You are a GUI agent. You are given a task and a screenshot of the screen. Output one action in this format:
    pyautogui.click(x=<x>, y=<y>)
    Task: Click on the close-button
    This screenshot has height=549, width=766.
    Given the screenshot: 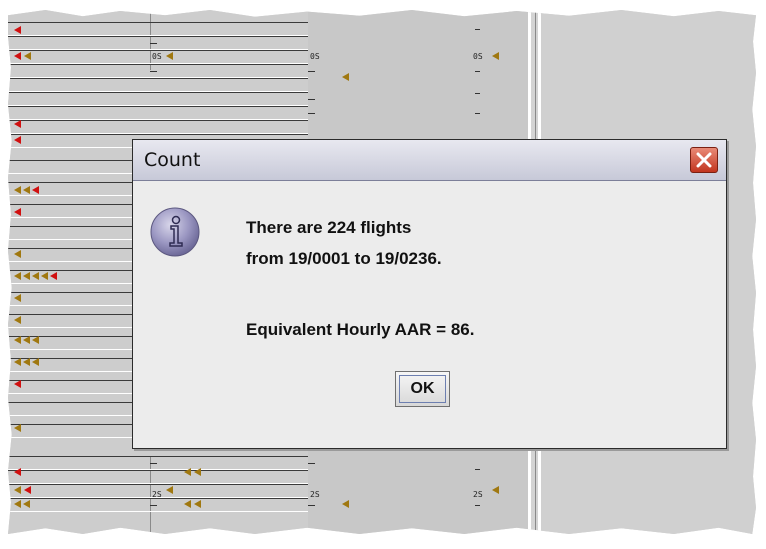 What is the action you would take?
    pyautogui.click(x=704, y=160)
    